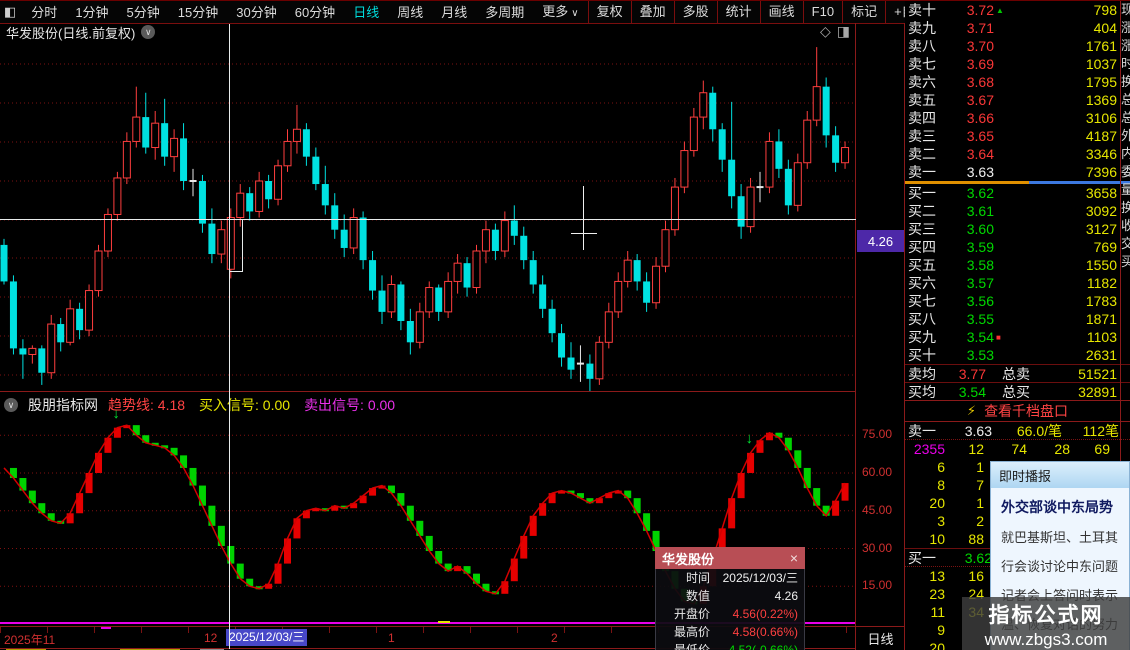  I want to click on news-headline: 外交部谈中东局势, so click(1065, 507).